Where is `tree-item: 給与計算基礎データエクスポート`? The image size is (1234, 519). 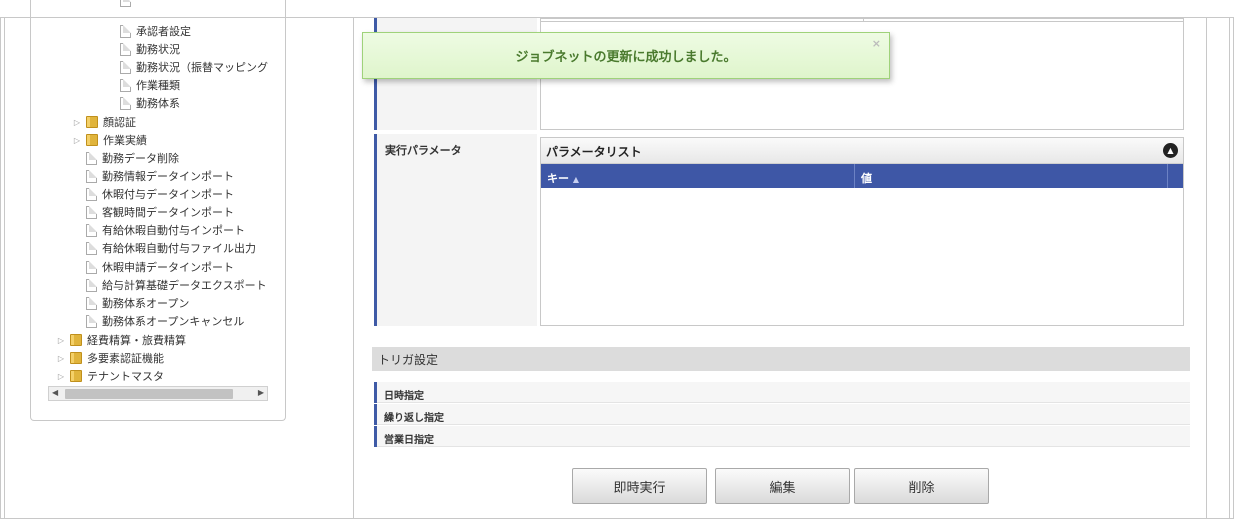
tree-item: 給与計算基礎データエクスポート is located at coordinates (176, 285).